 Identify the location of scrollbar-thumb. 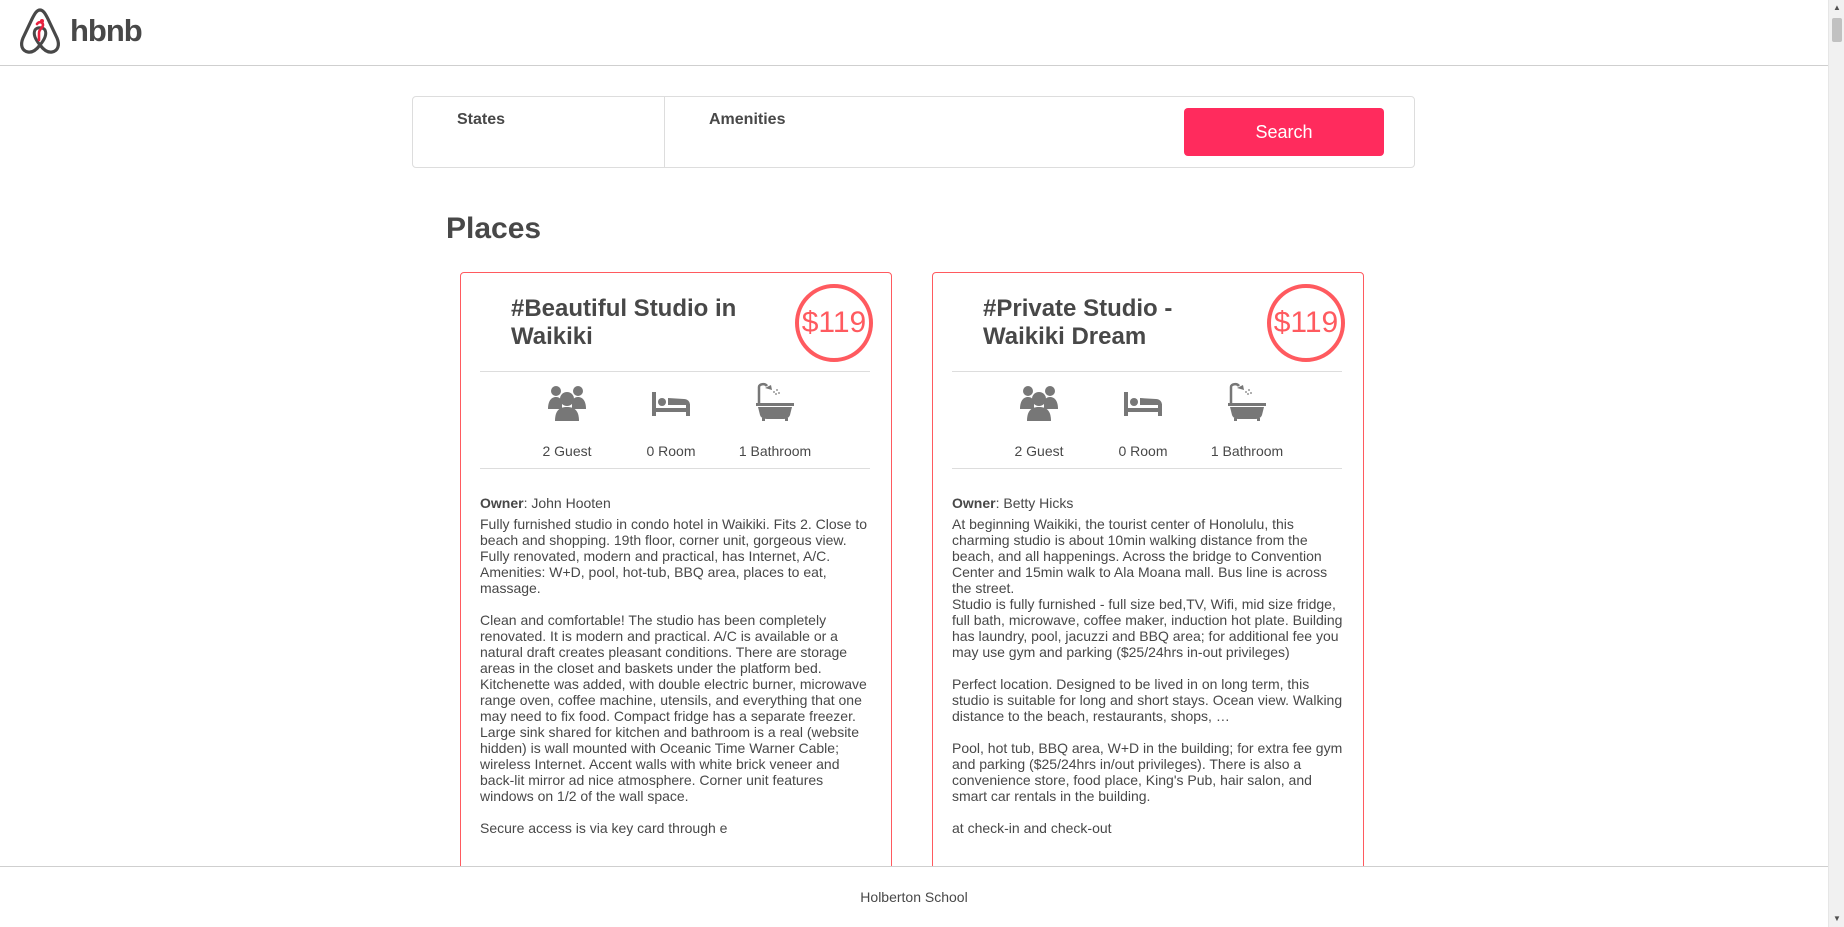
(1837, 30).